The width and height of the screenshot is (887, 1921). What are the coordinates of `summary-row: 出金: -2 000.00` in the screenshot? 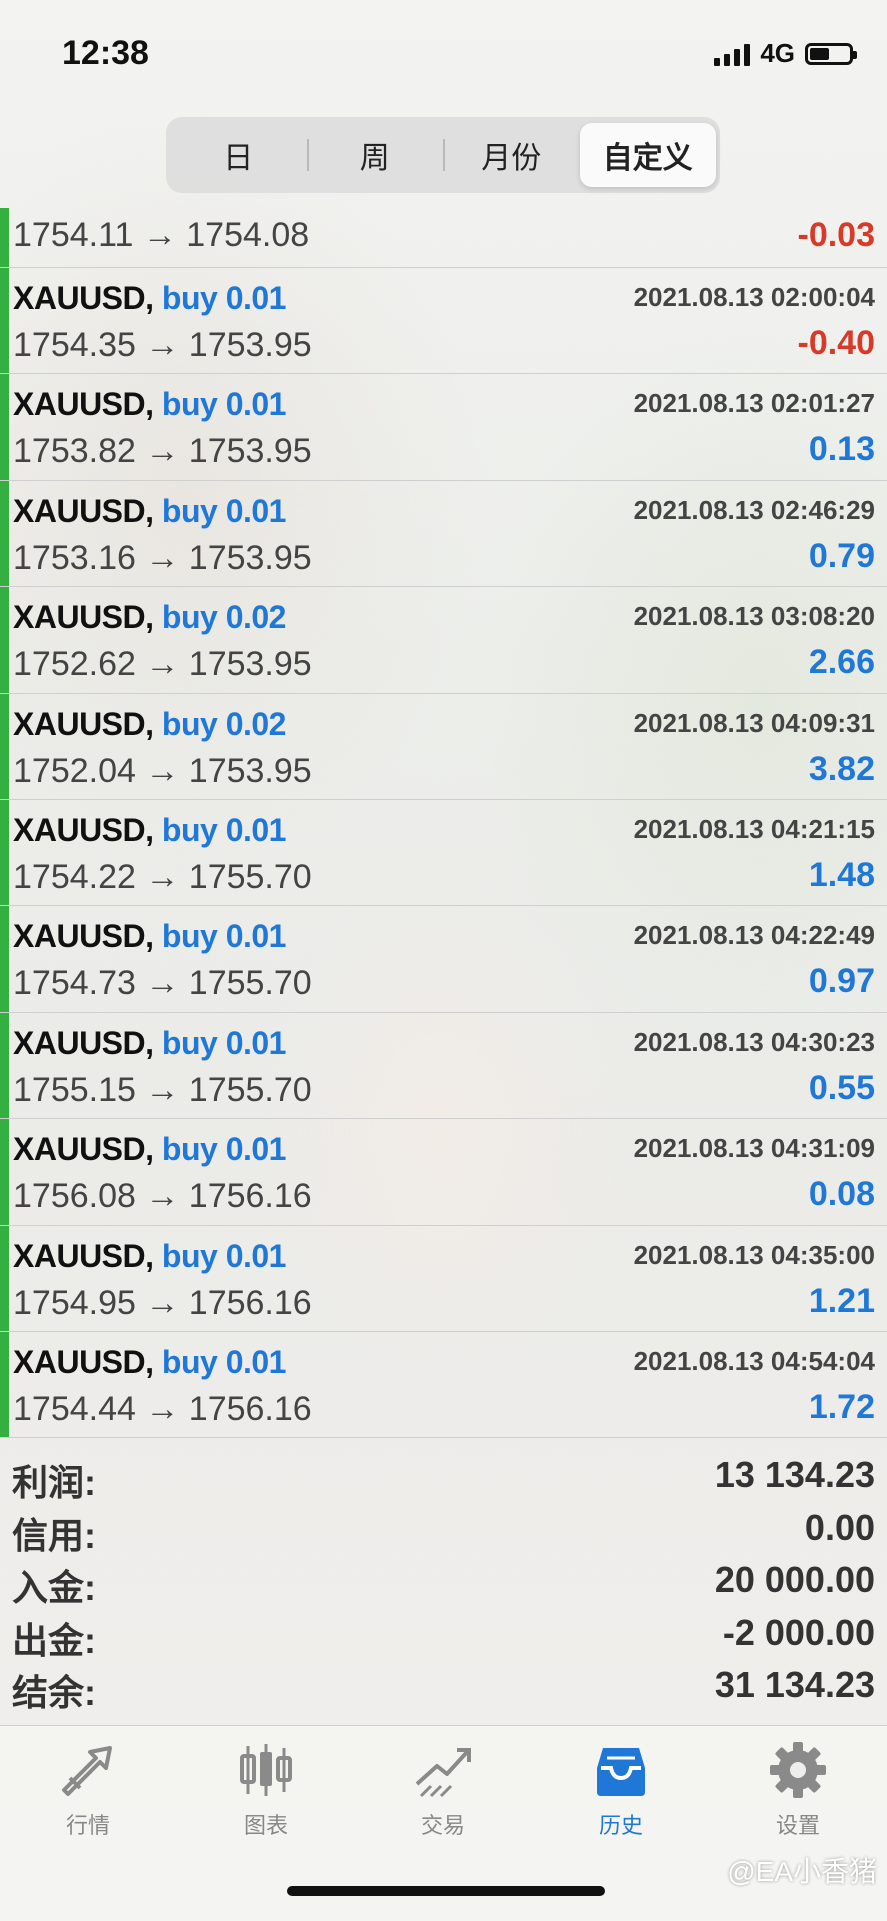 It's located at (443, 1634).